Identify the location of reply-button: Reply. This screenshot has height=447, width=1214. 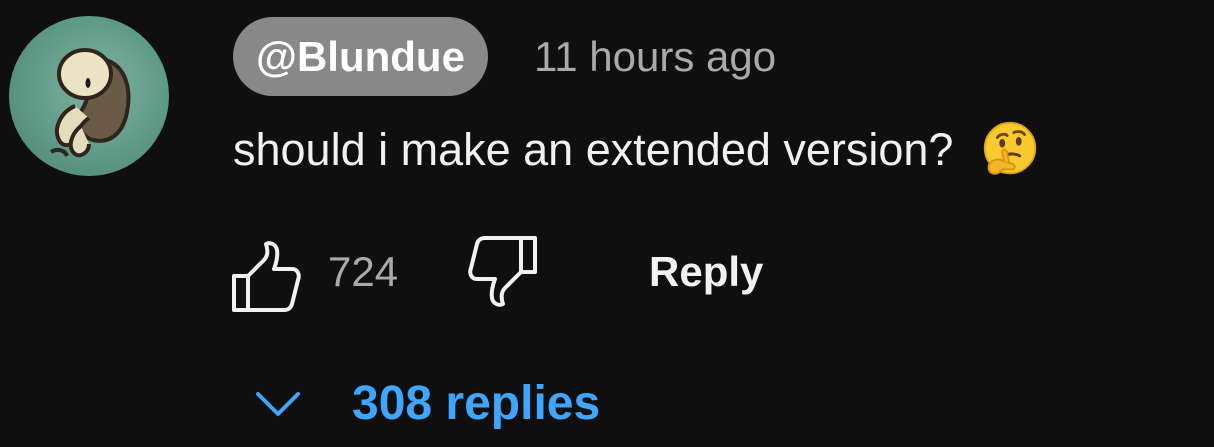
(706, 272).